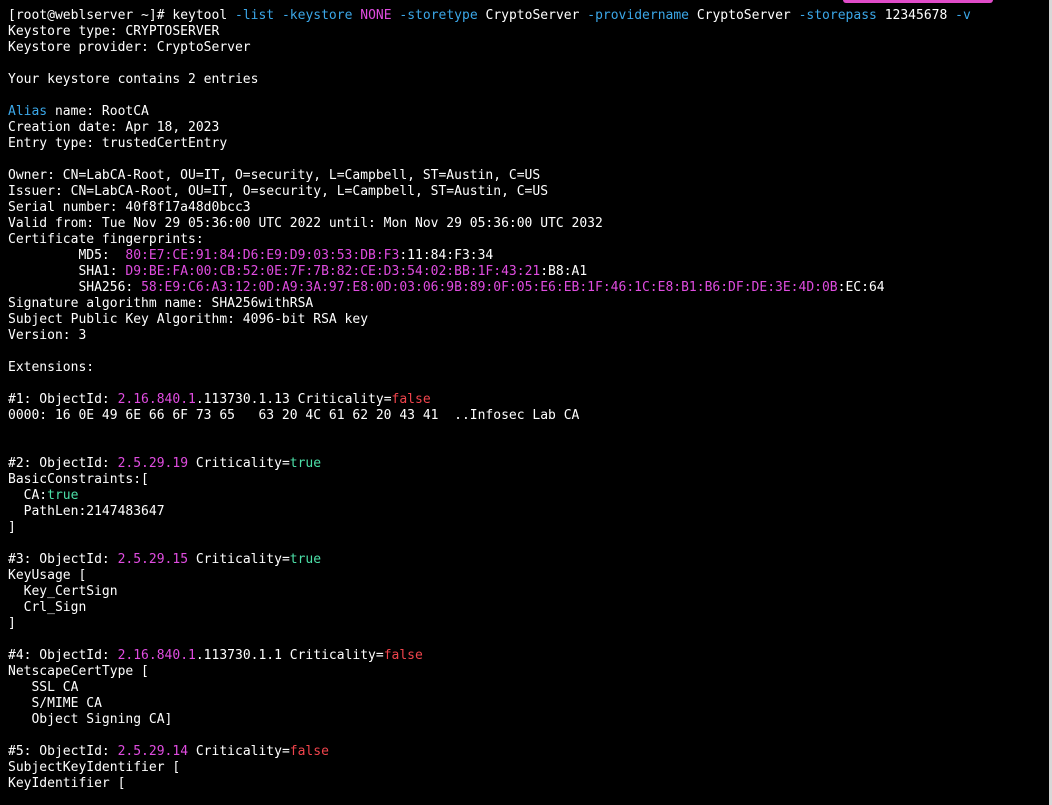 The image size is (1052, 805). Describe the element at coordinates (78, 479) in the screenshot. I see `ext2-line-1: BasicConstraints:[` at that location.